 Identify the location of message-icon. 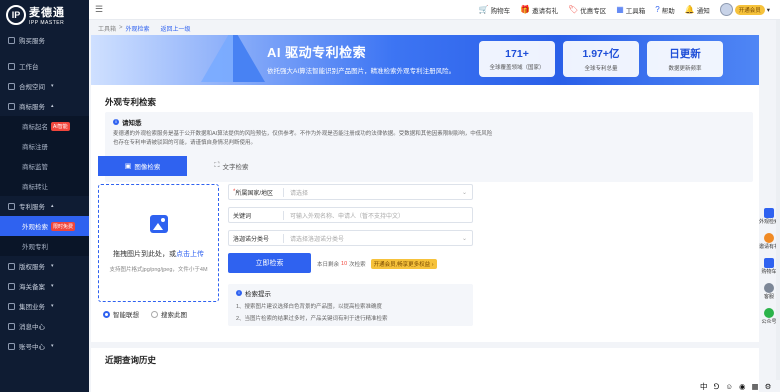
(11, 326).